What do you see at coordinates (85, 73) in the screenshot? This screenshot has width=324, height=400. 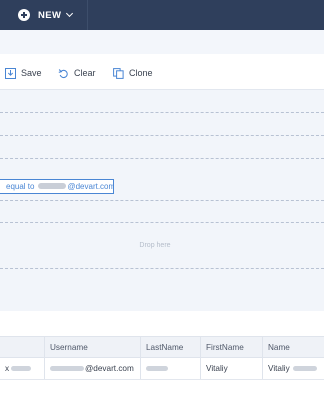 I see `clear-label: Clear` at bounding box center [85, 73].